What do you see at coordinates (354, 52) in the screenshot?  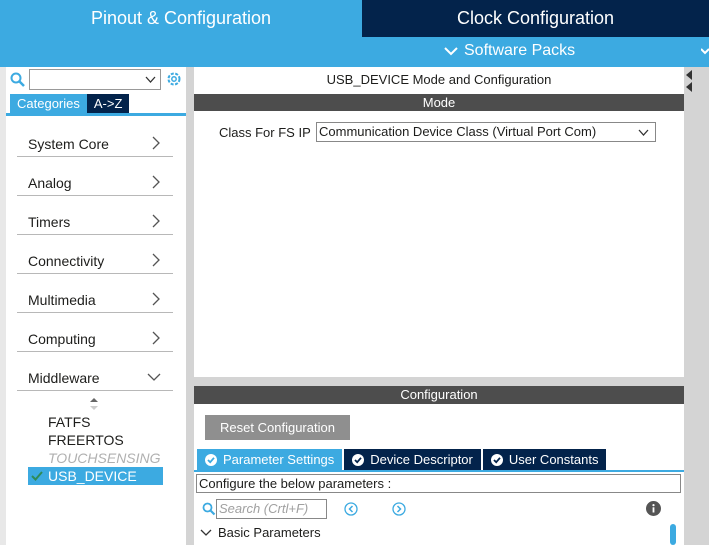 I see `software-packs-bar: Software Packs` at bounding box center [354, 52].